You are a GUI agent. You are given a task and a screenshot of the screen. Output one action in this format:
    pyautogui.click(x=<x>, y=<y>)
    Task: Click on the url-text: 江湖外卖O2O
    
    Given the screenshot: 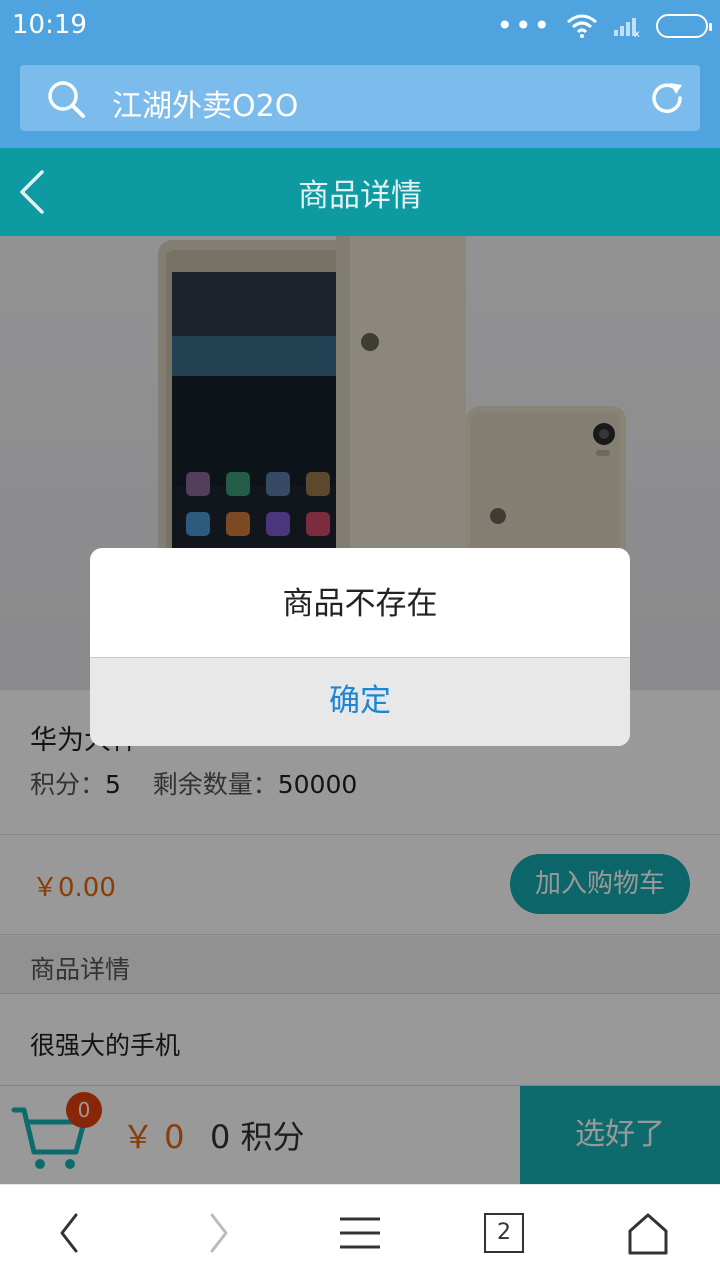 What is the action you would take?
    pyautogui.click(x=205, y=106)
    